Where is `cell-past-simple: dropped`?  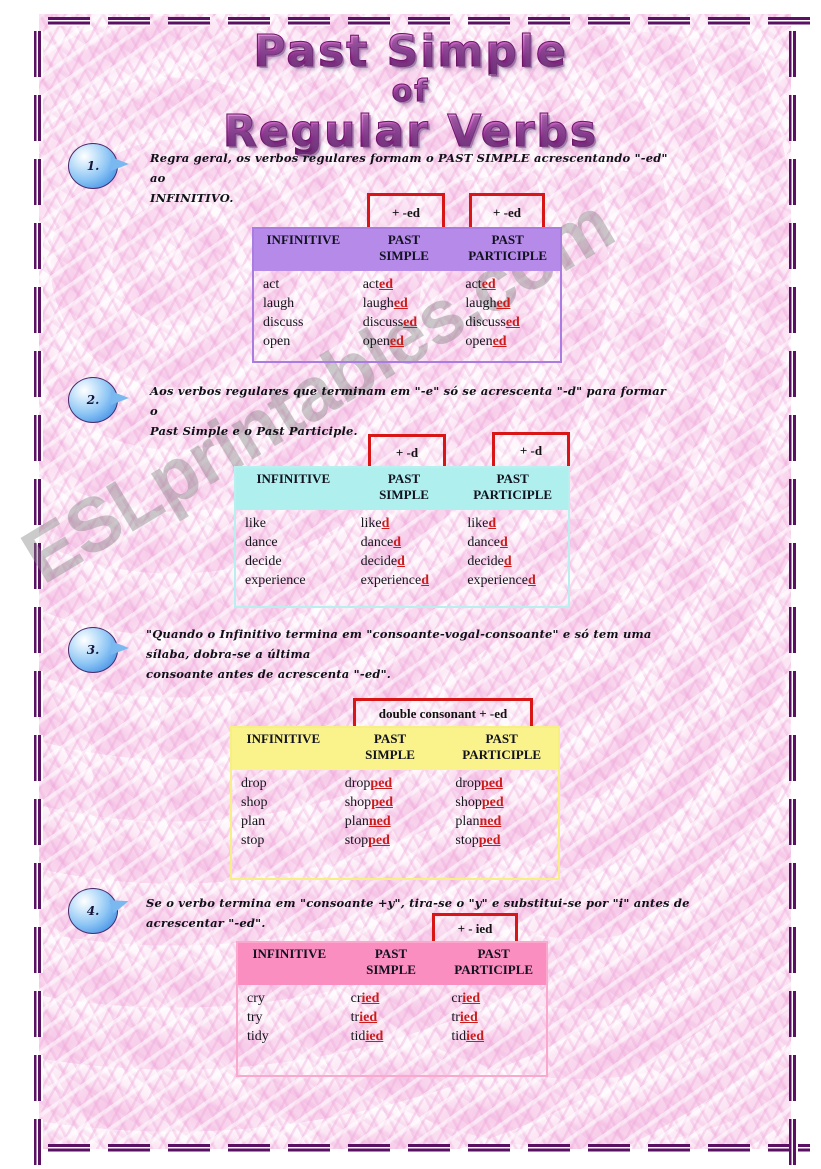 cell-past-simple: dropped is located at coordinates (390, 783).